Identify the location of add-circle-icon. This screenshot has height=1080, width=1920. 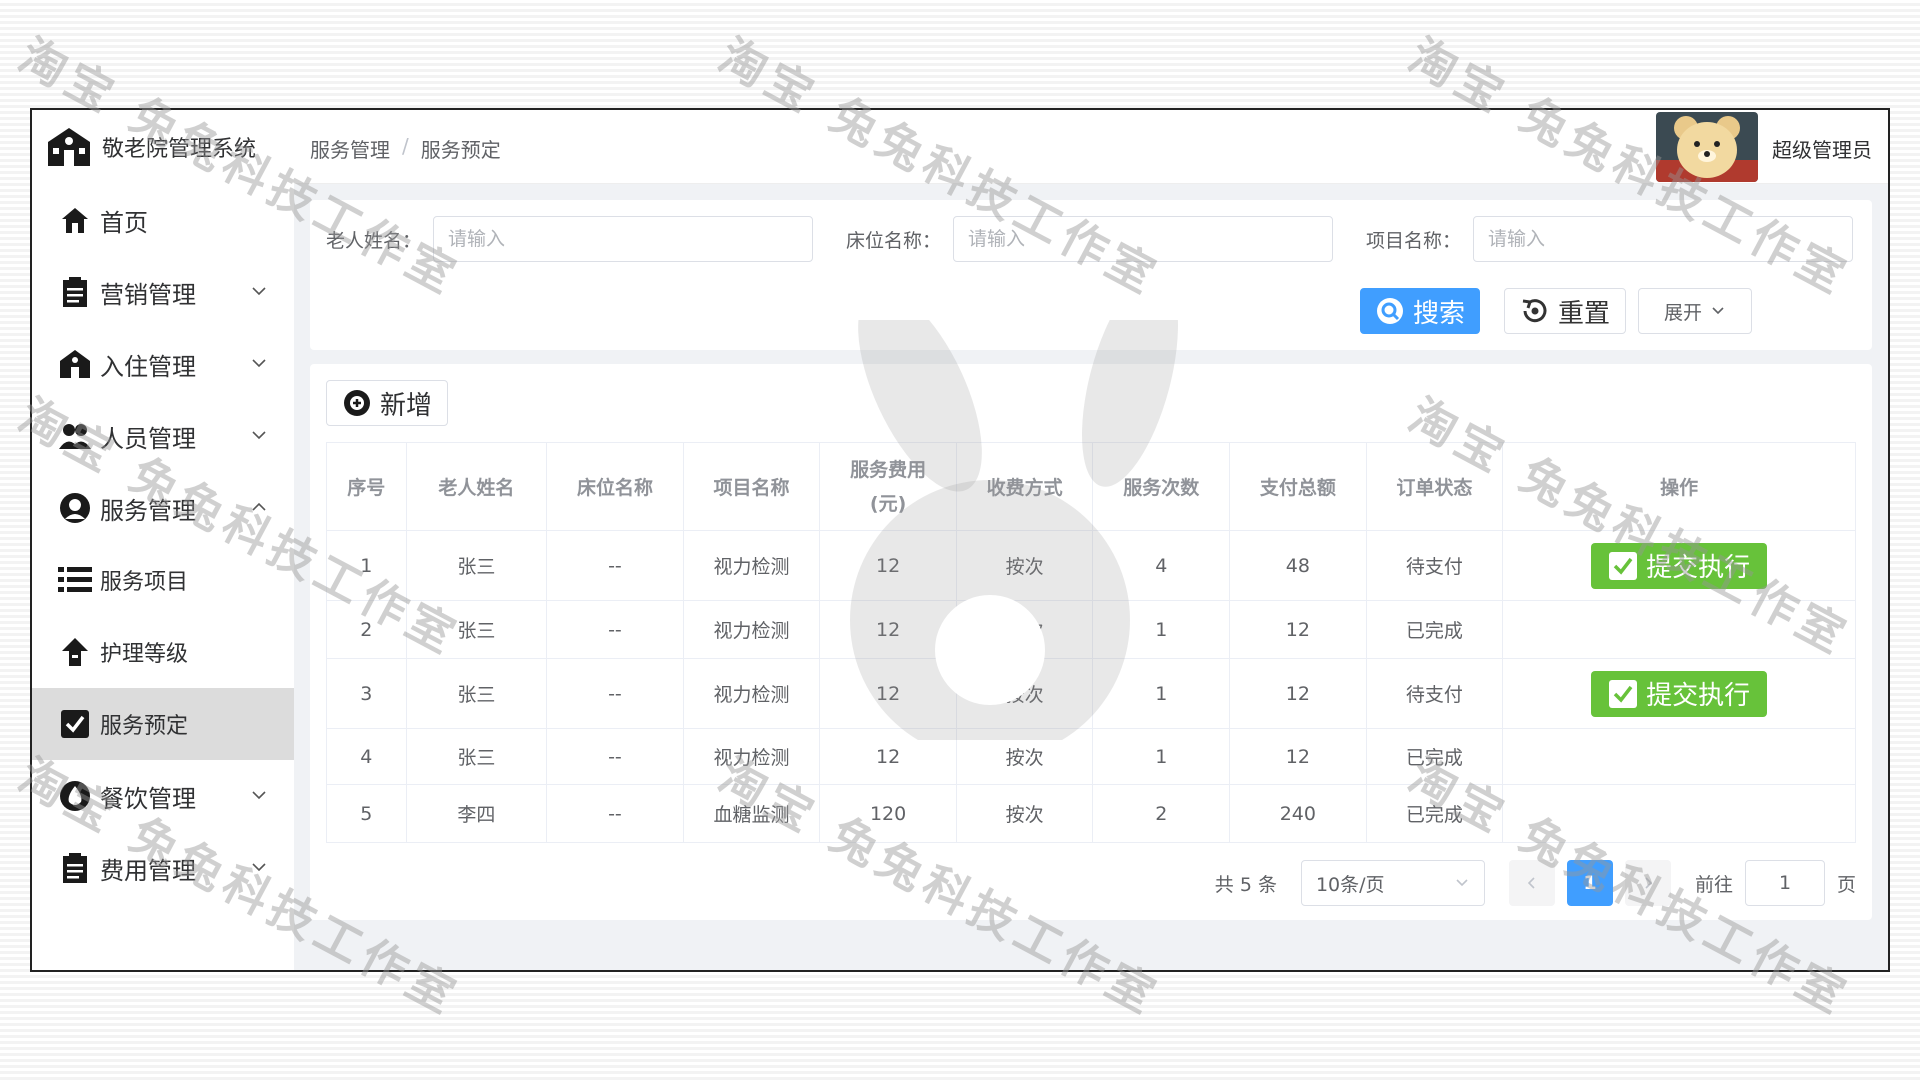
(356, 403).